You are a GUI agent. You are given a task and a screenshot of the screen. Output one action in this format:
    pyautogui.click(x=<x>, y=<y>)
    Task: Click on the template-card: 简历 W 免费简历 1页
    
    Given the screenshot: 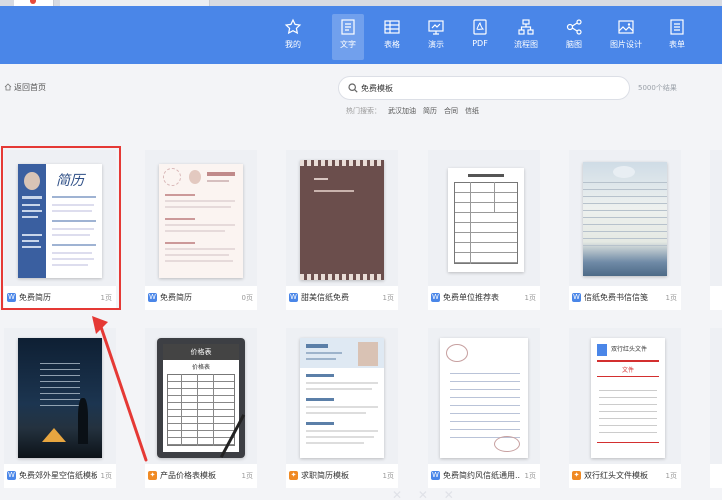 What is the action you would take?
    pyautogui.click(x=60, y=230)
    